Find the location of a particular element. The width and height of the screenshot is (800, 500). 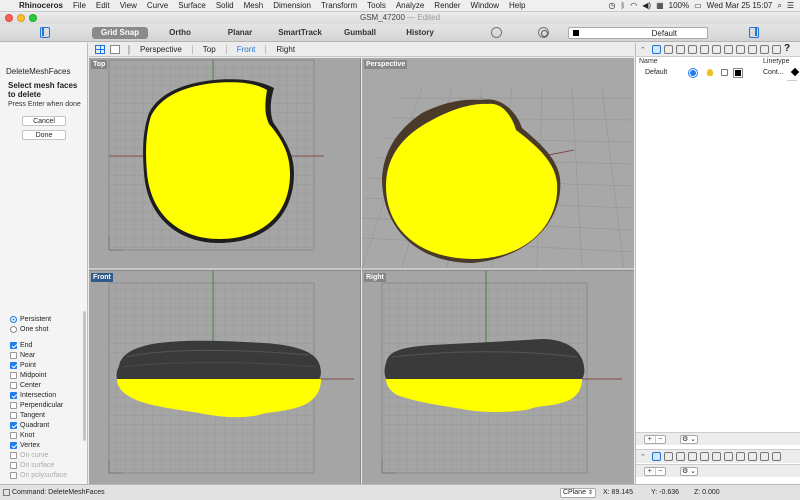

osnap-perpendicular: Perpendicular is located at coordinates (46, 405).